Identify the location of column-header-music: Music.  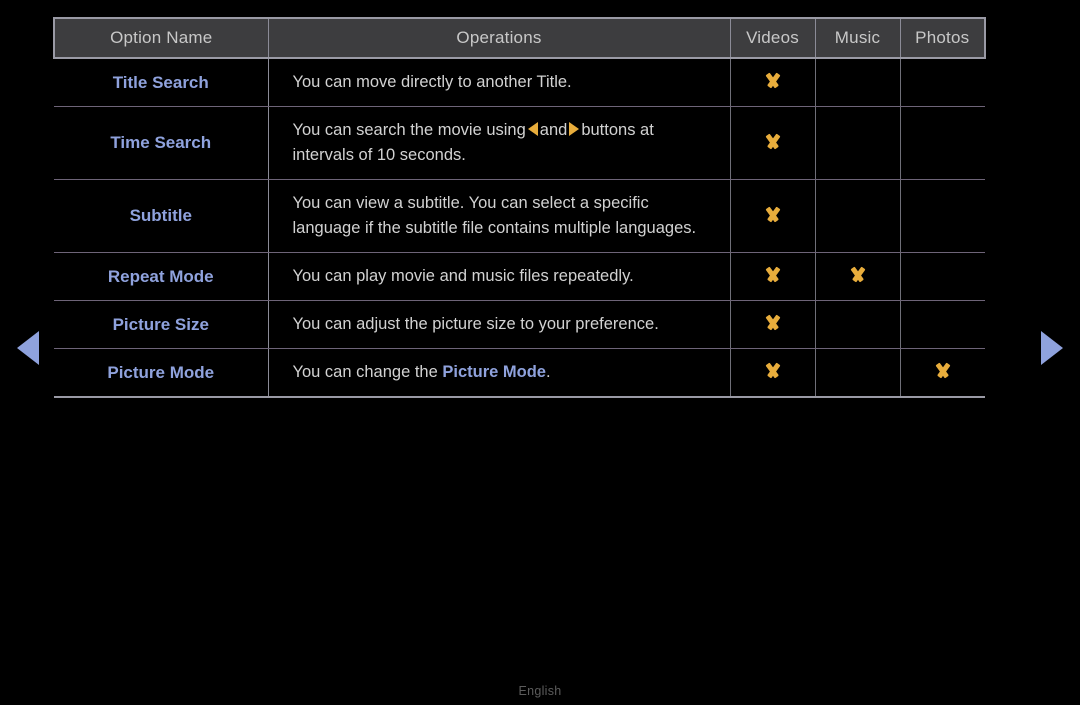
(858, 38).